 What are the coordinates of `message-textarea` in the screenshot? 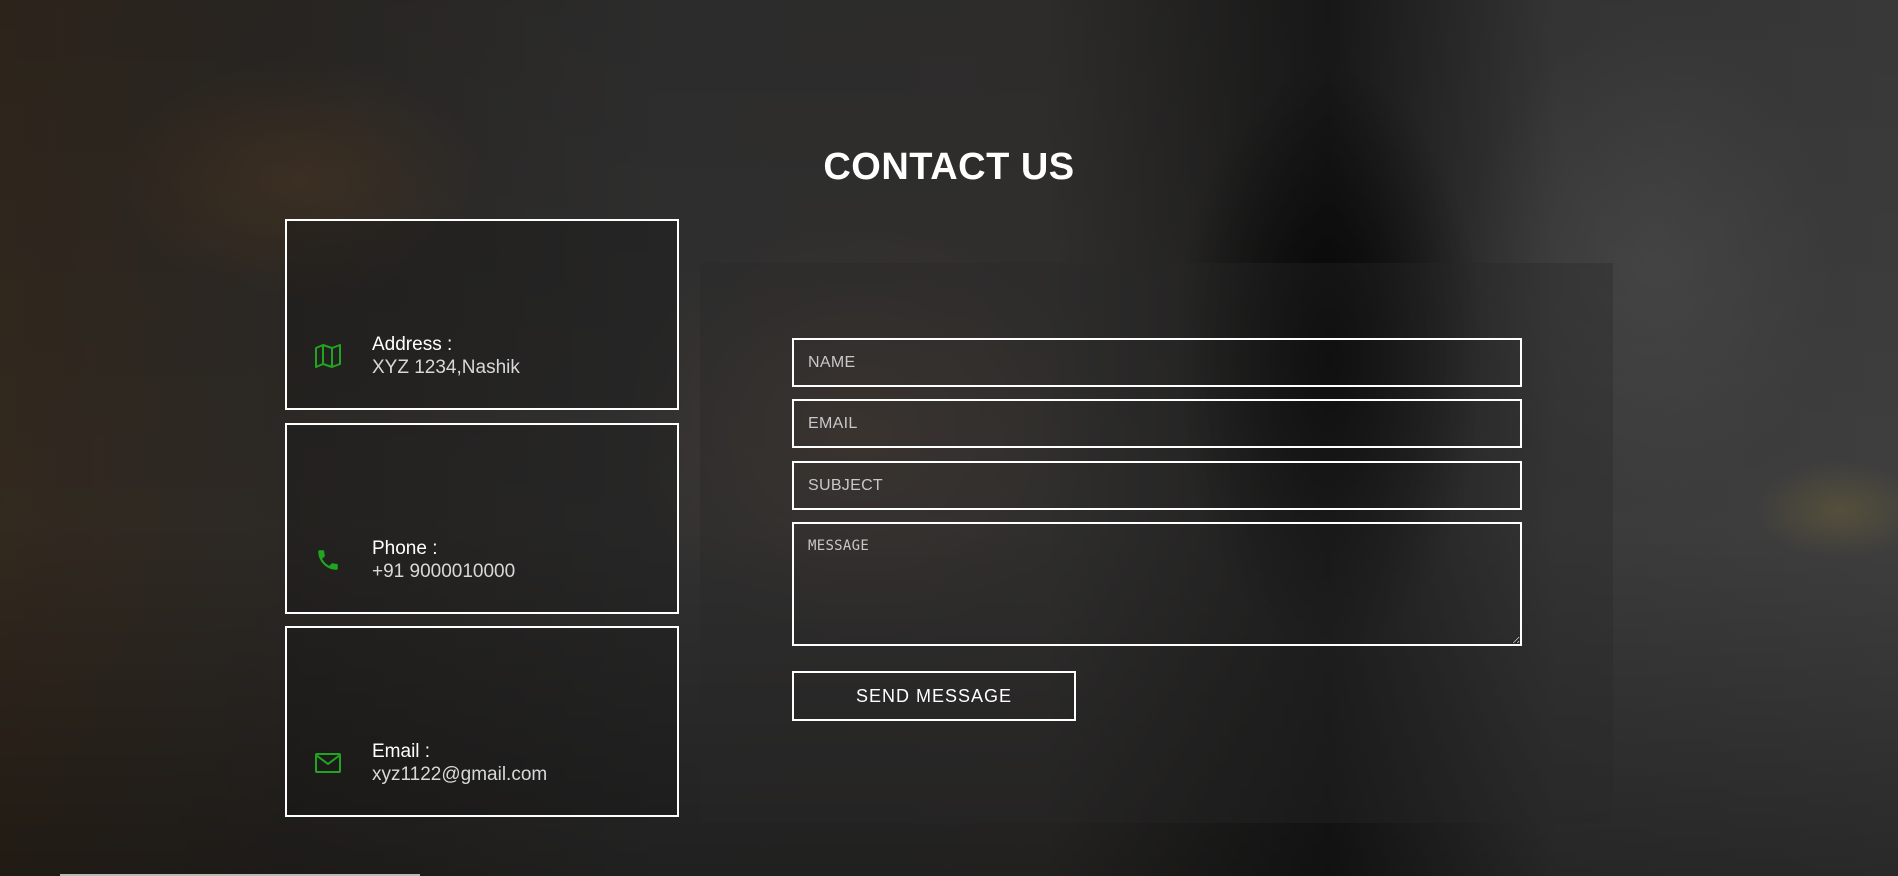 It's located at (1157, 584).